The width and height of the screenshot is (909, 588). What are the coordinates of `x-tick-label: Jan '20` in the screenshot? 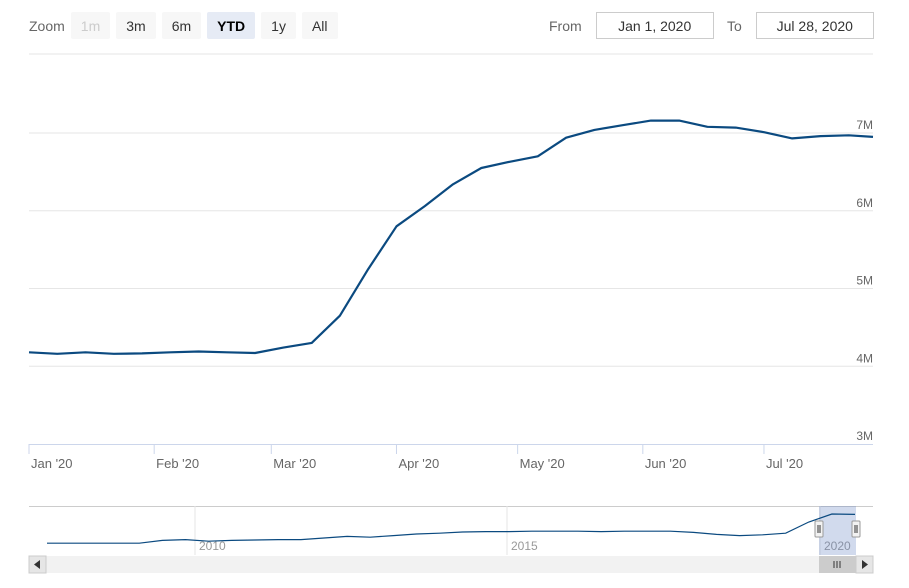 It's located at (52, 463).